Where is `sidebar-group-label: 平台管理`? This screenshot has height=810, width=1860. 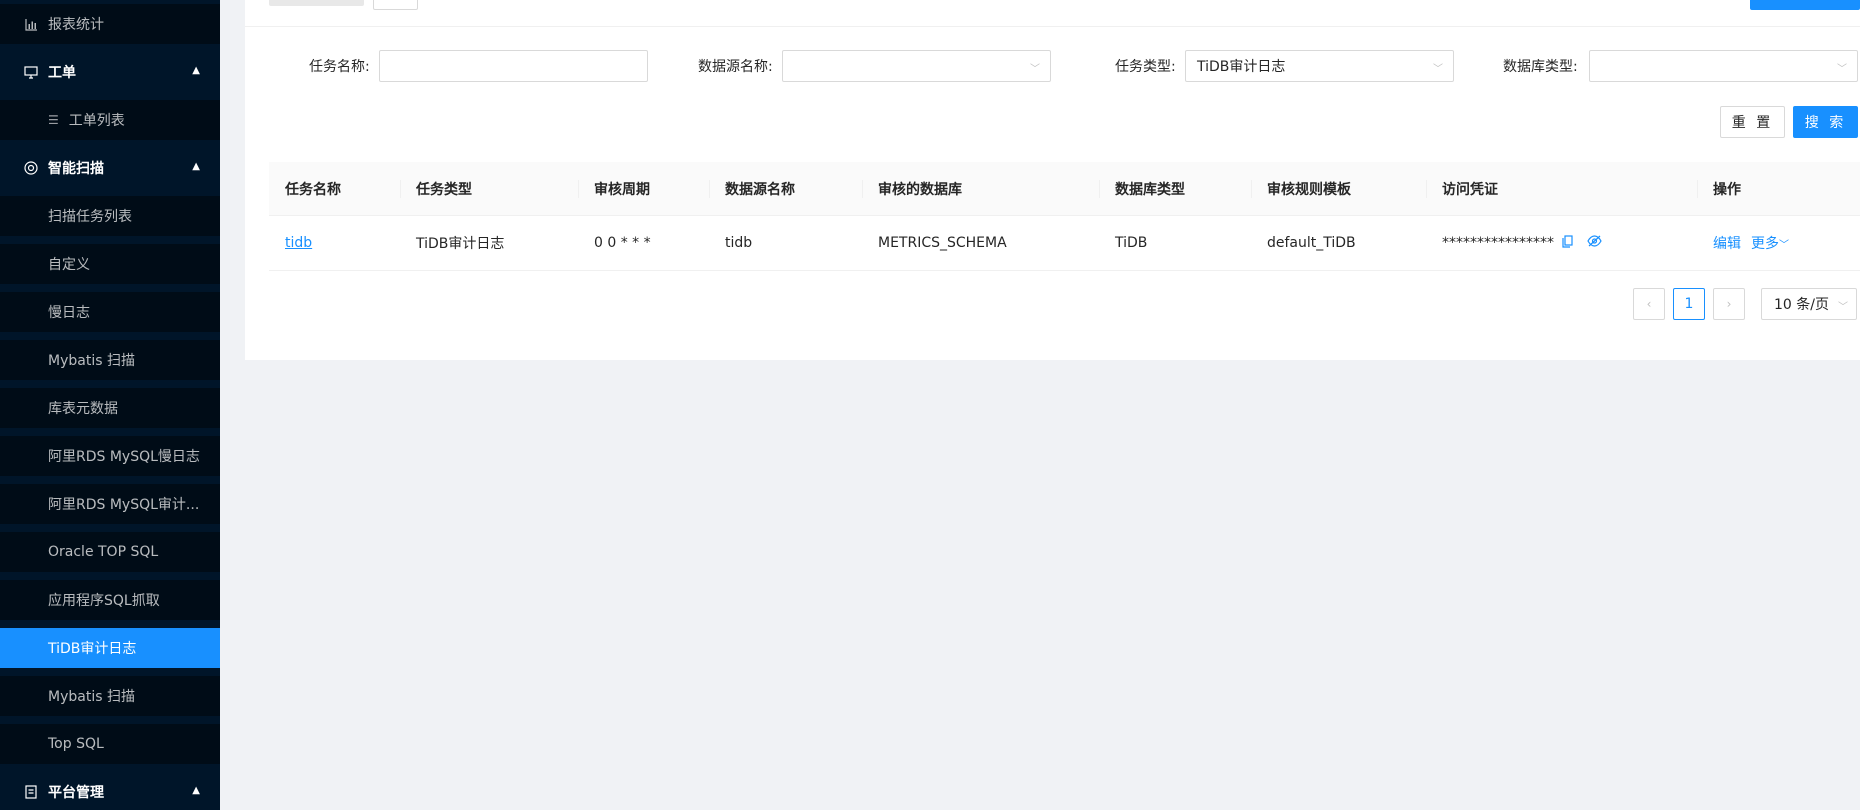 sidebar-group-label: 平台管理 is located at coordinates (76, 793).